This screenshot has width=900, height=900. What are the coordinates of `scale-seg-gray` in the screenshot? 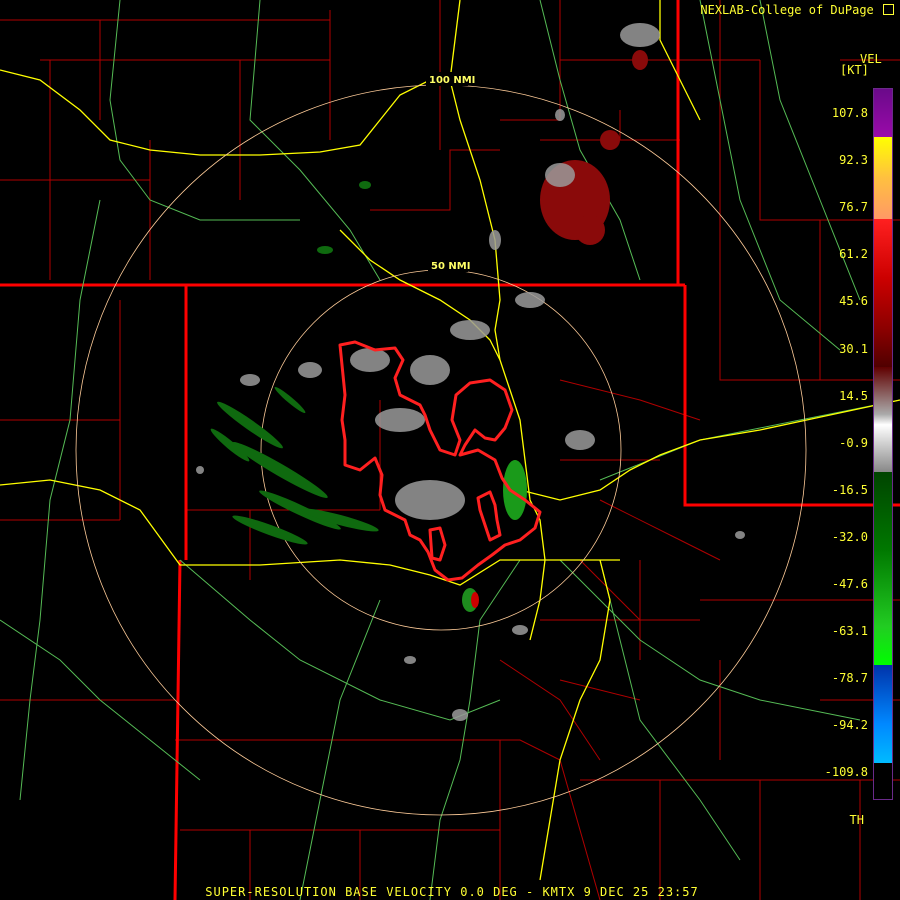 It's located at (883, 419).